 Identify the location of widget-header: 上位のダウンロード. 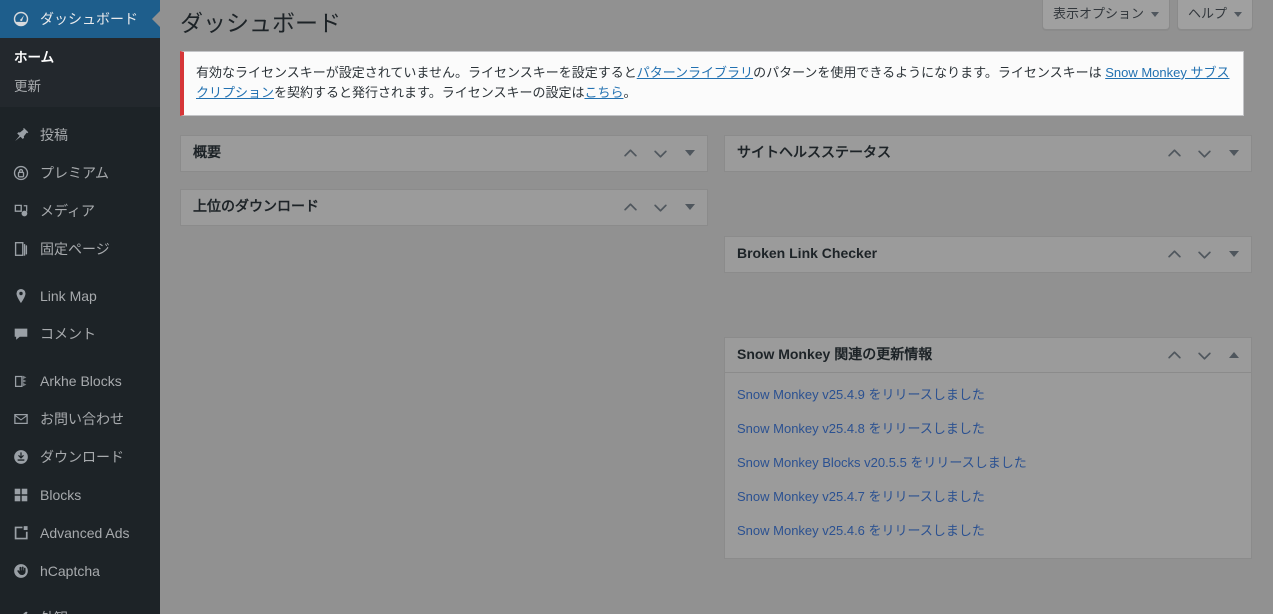
(444, 208).